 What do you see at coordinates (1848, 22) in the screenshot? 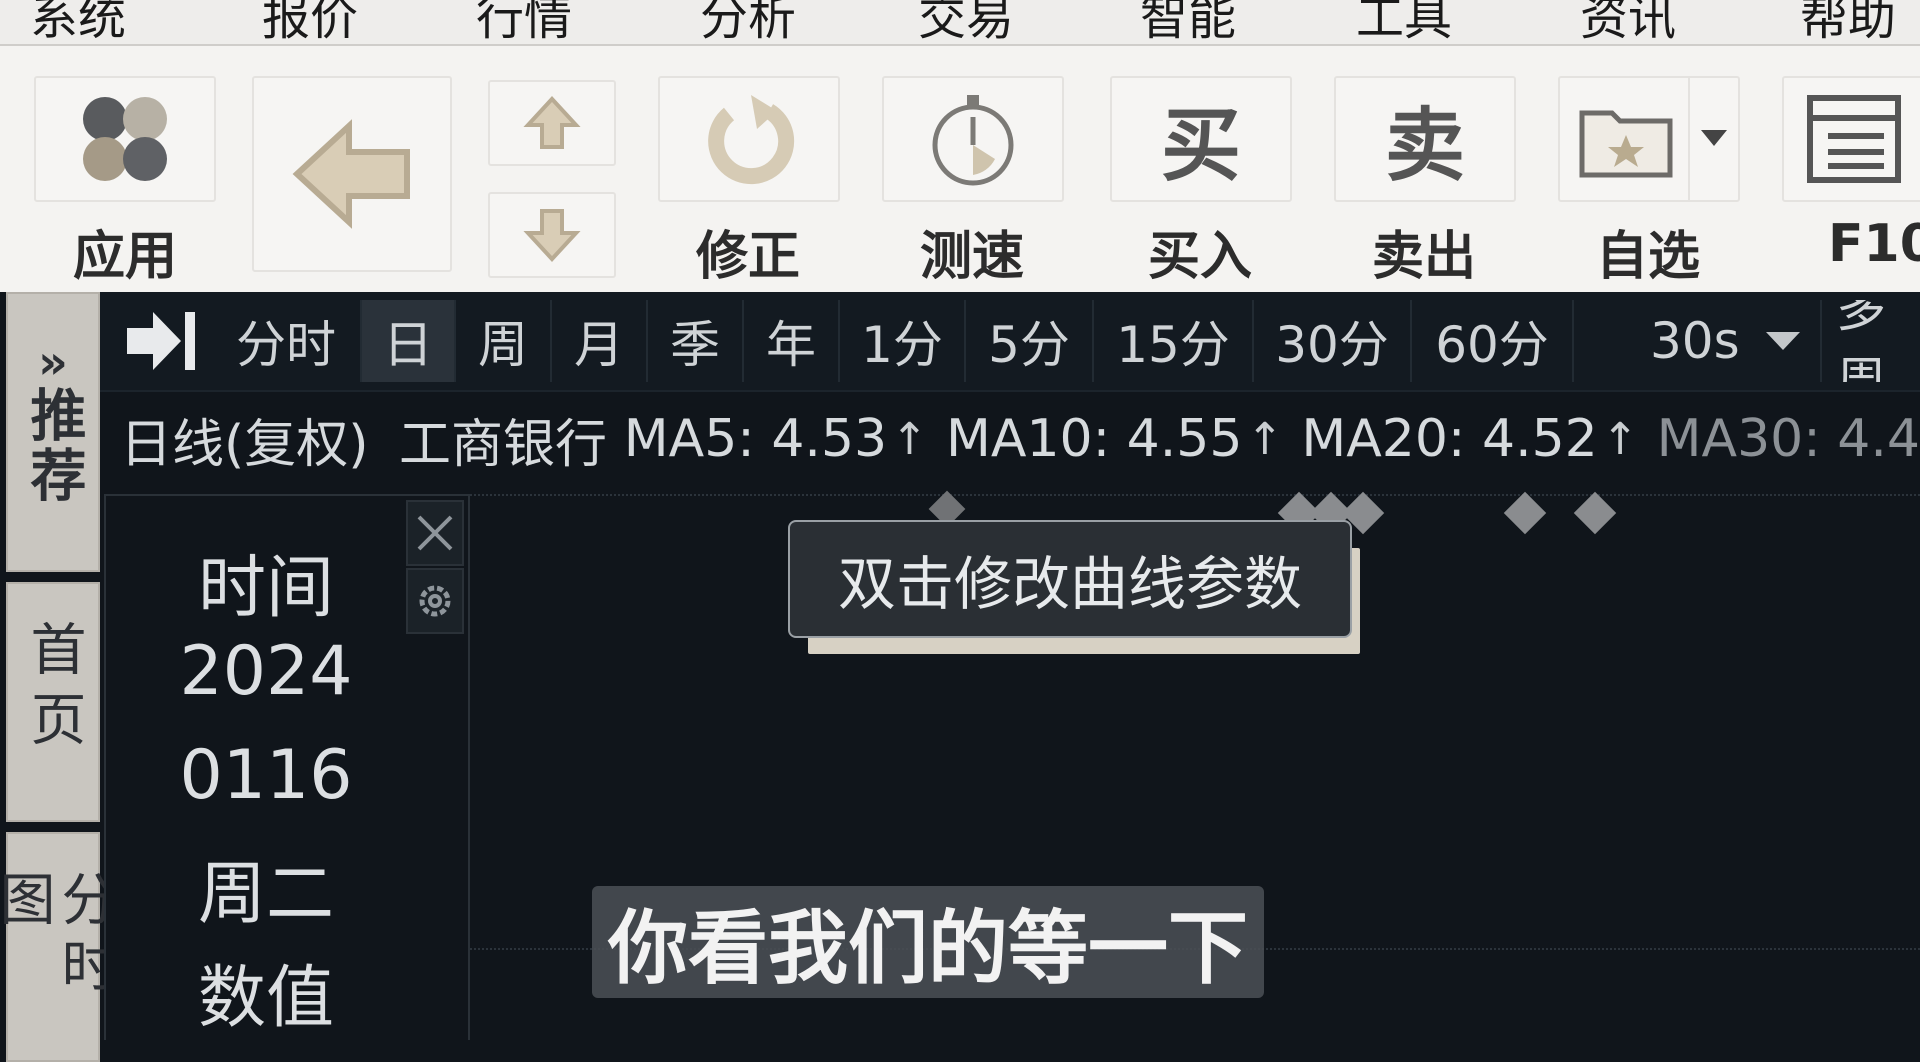
I see `menu-help: 帮助` at bounding box center [1848, 22].